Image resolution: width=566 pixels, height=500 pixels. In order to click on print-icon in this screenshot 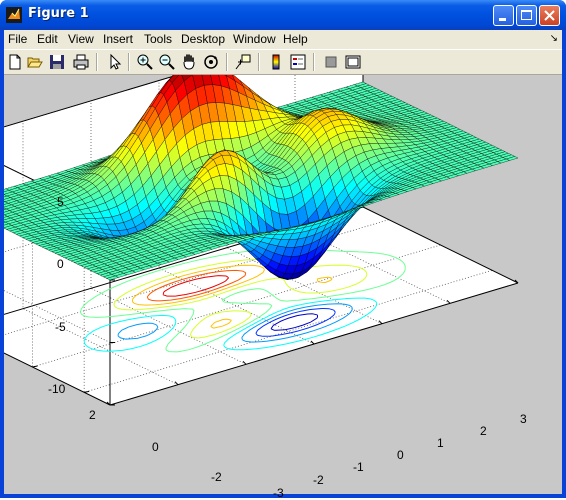, I will do `click(81, 62)`.